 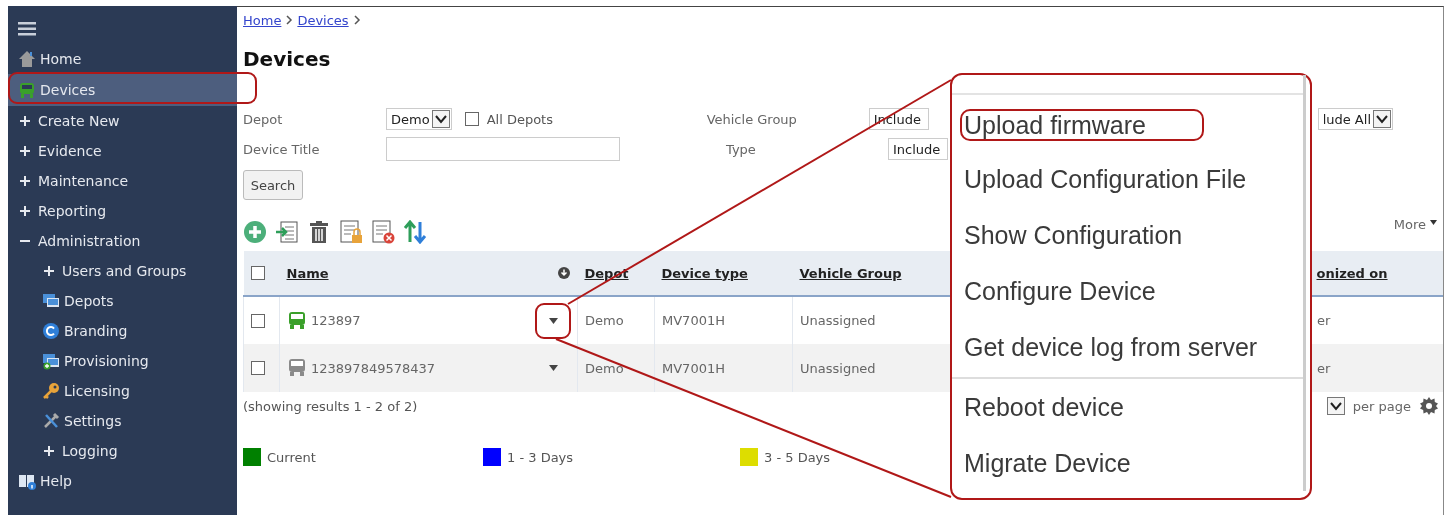 What do you see at coordinates (122, 331) in the screenshot?
I see `sidebar-item: Branding` at bounding box center [122, 331].